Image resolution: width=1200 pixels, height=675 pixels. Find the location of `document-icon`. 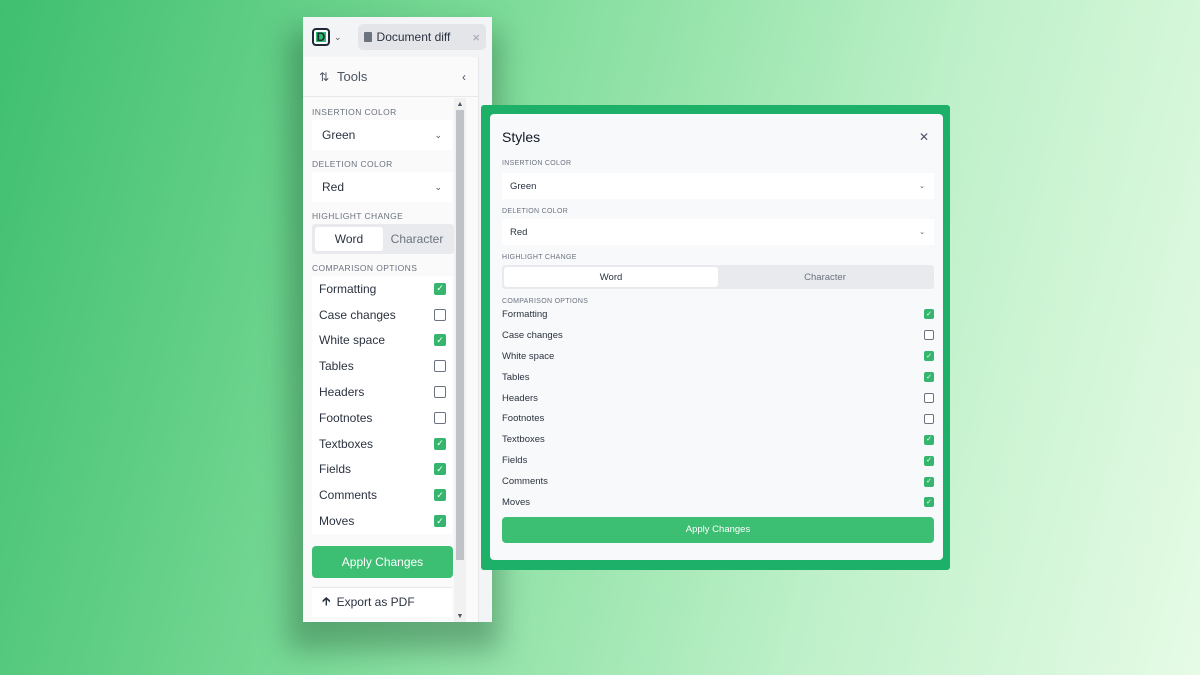

document-icon is located at coordinates (367, 37).